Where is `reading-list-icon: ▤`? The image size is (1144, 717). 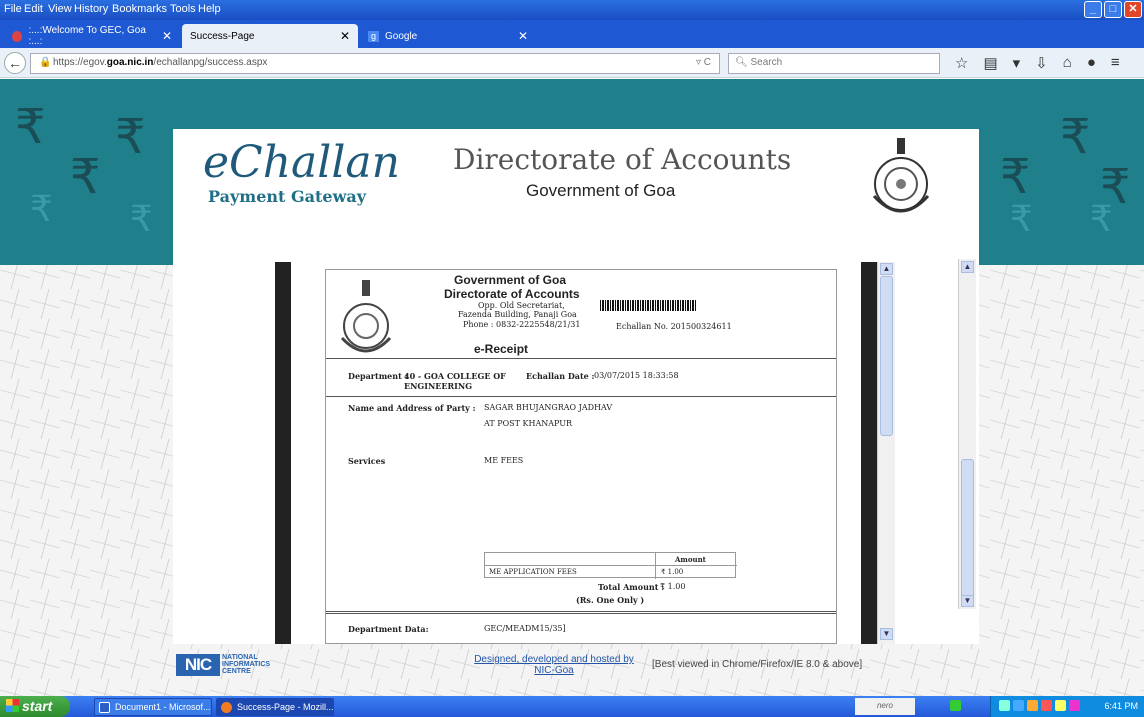
reading-list-icon: ▤ is located at coordinates (990, 63).